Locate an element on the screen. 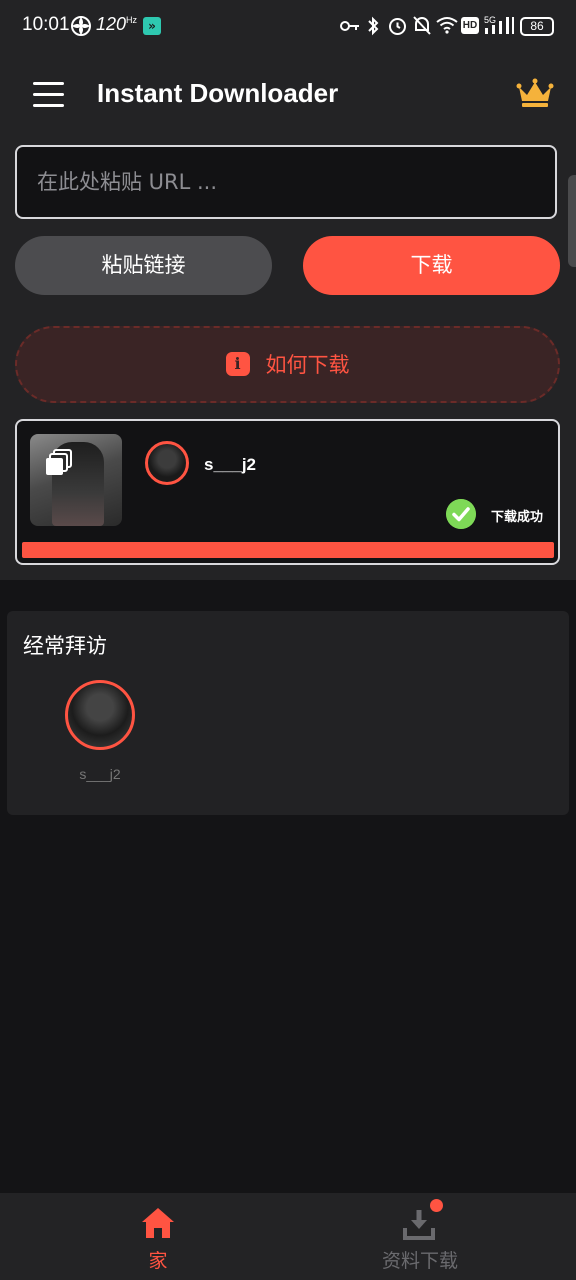  status-time: 10:01 is located at coordinates (46, 24).